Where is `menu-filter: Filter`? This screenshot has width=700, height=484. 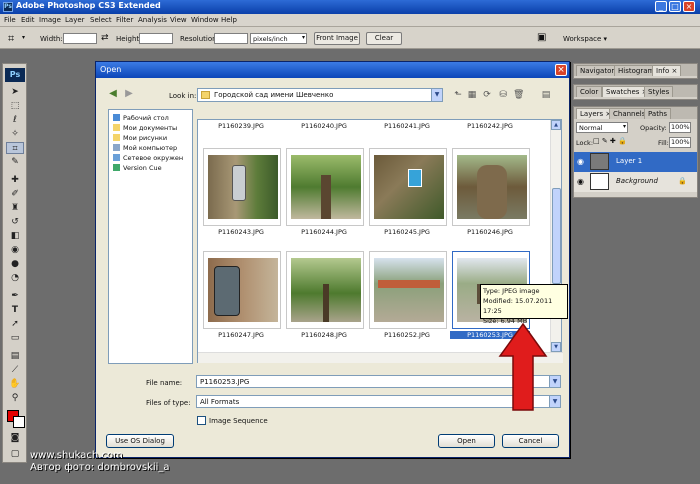 menu-filter: Filter is located at coordinates (124, 20).